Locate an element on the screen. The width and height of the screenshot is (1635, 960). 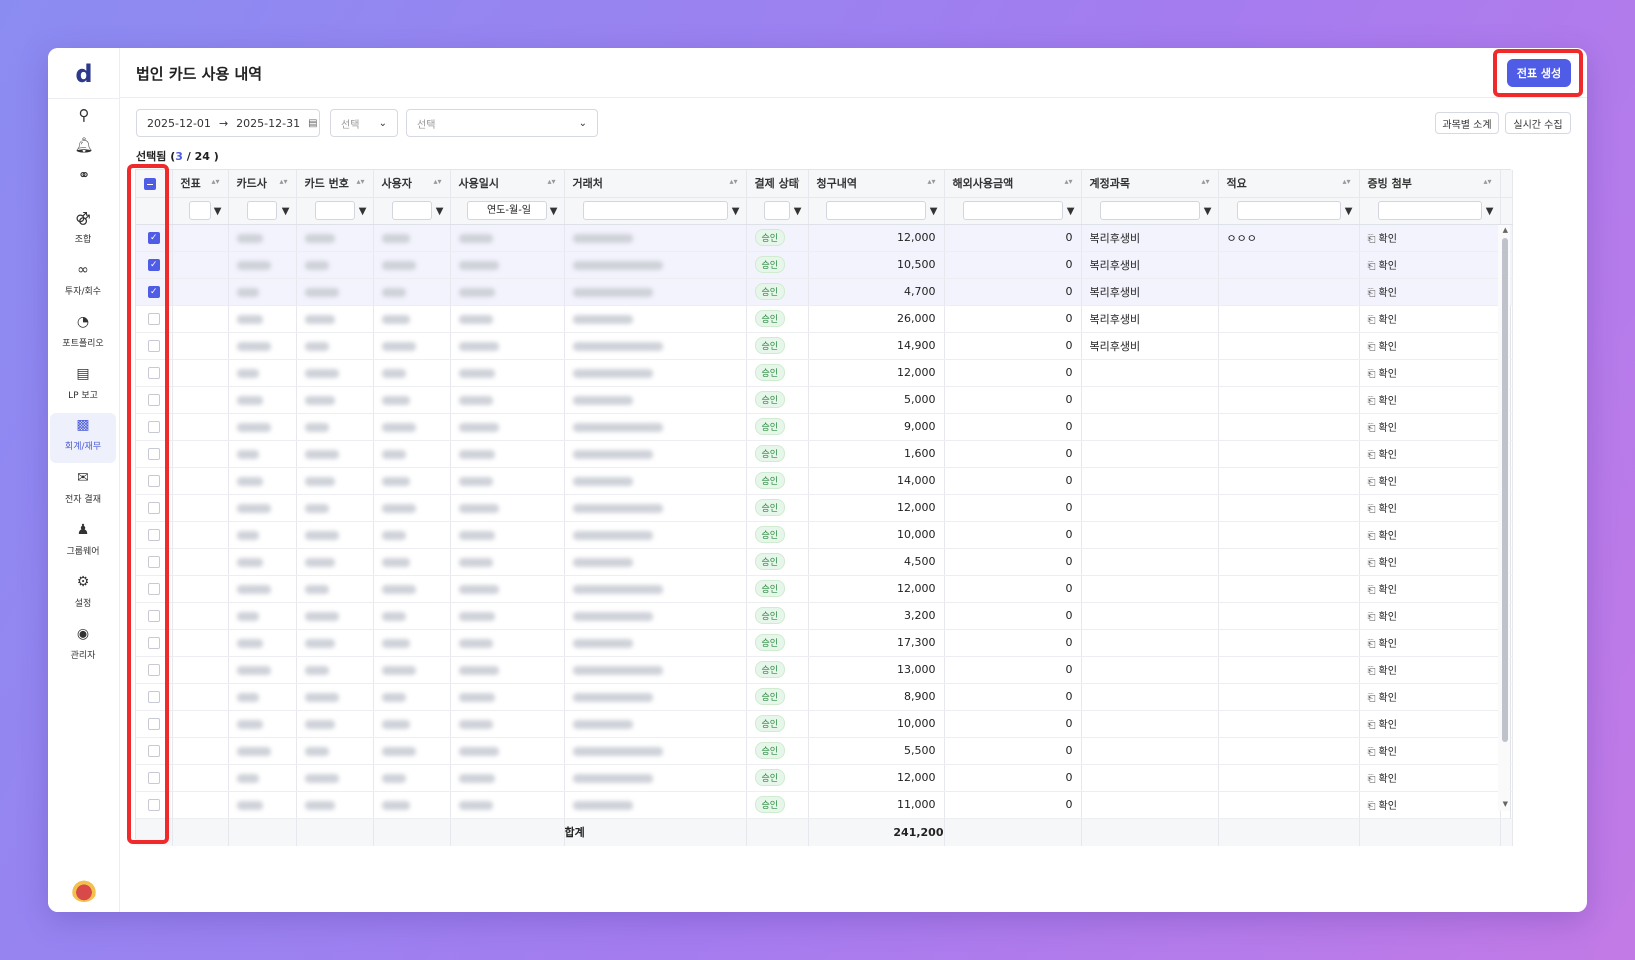
table-row: 승인 9,000 0 ⎗ 확인 is located at coordinates (824, 427).